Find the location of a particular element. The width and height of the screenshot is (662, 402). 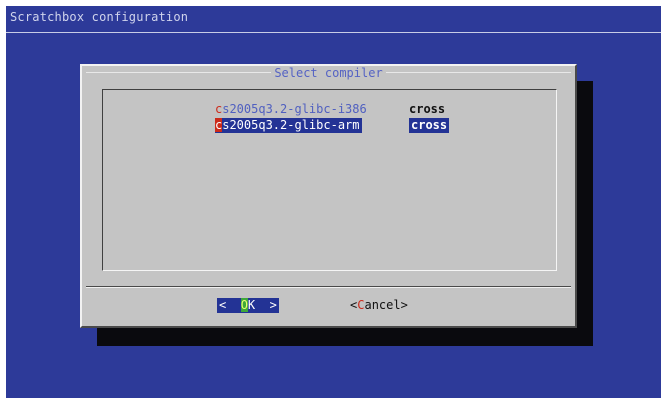

menu-item-i386: cs2005q3.2-glibc-i386 cross is located at coordinates (335, 109).